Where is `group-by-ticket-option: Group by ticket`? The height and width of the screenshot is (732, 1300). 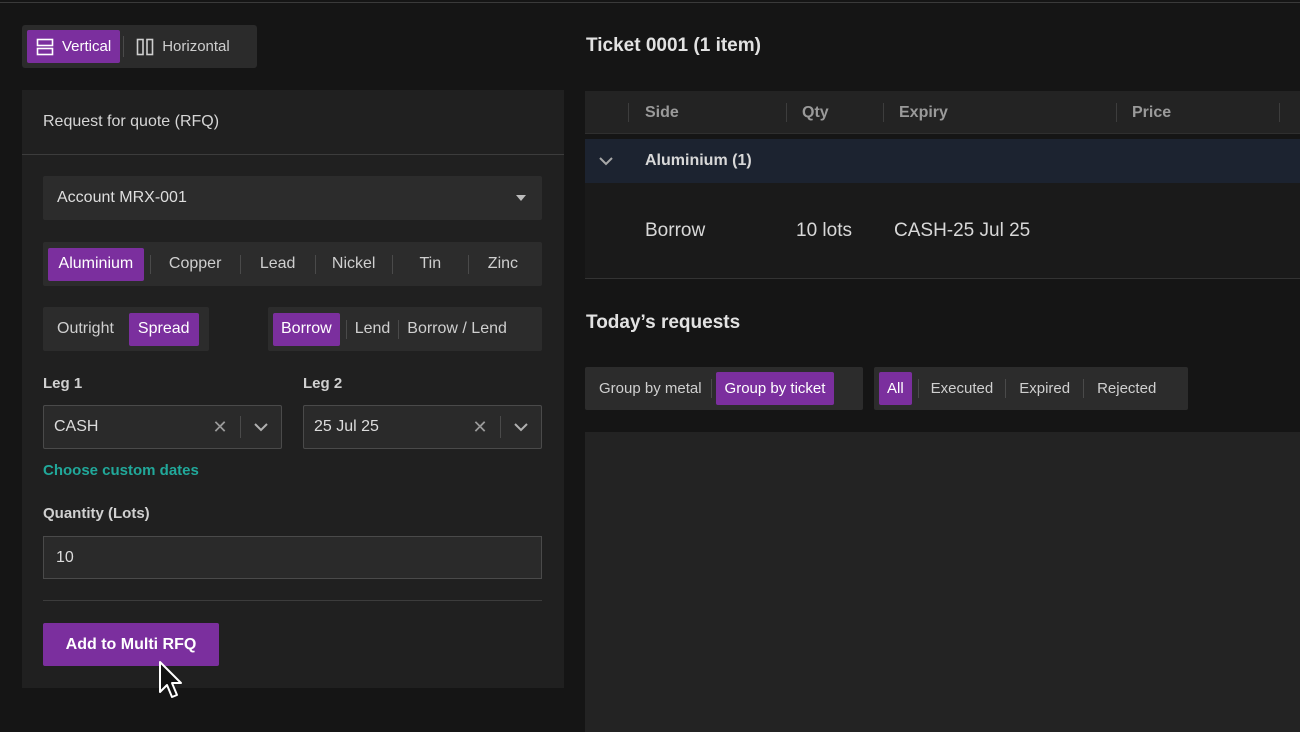 group-by-ticket-option: Group by ticket is located at coordinates (775, 388).